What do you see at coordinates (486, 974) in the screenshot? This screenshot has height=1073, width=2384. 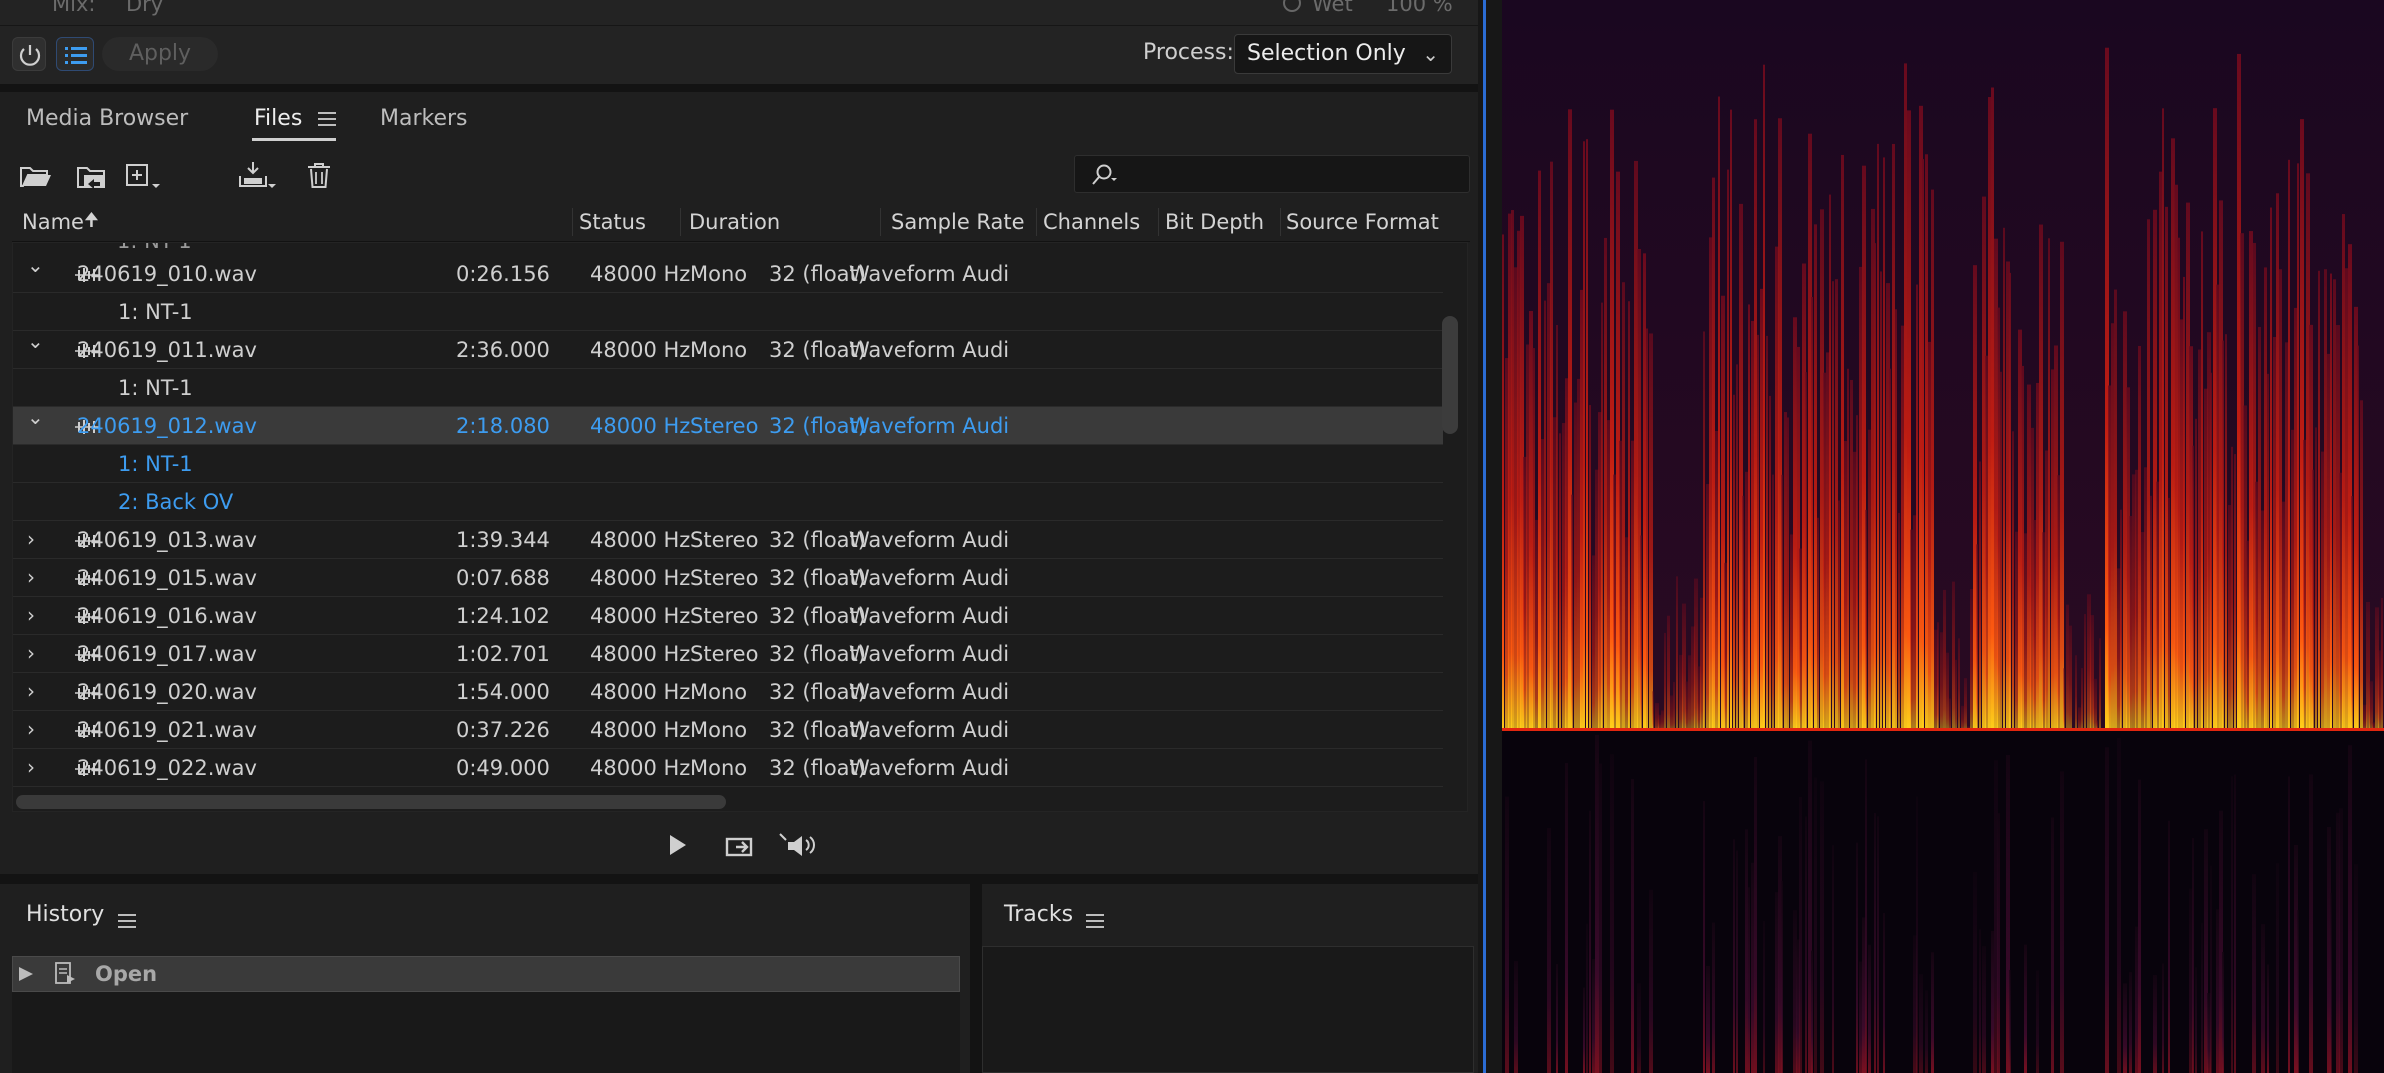 I see `history-item: Open` at bounding box center [486, 974].